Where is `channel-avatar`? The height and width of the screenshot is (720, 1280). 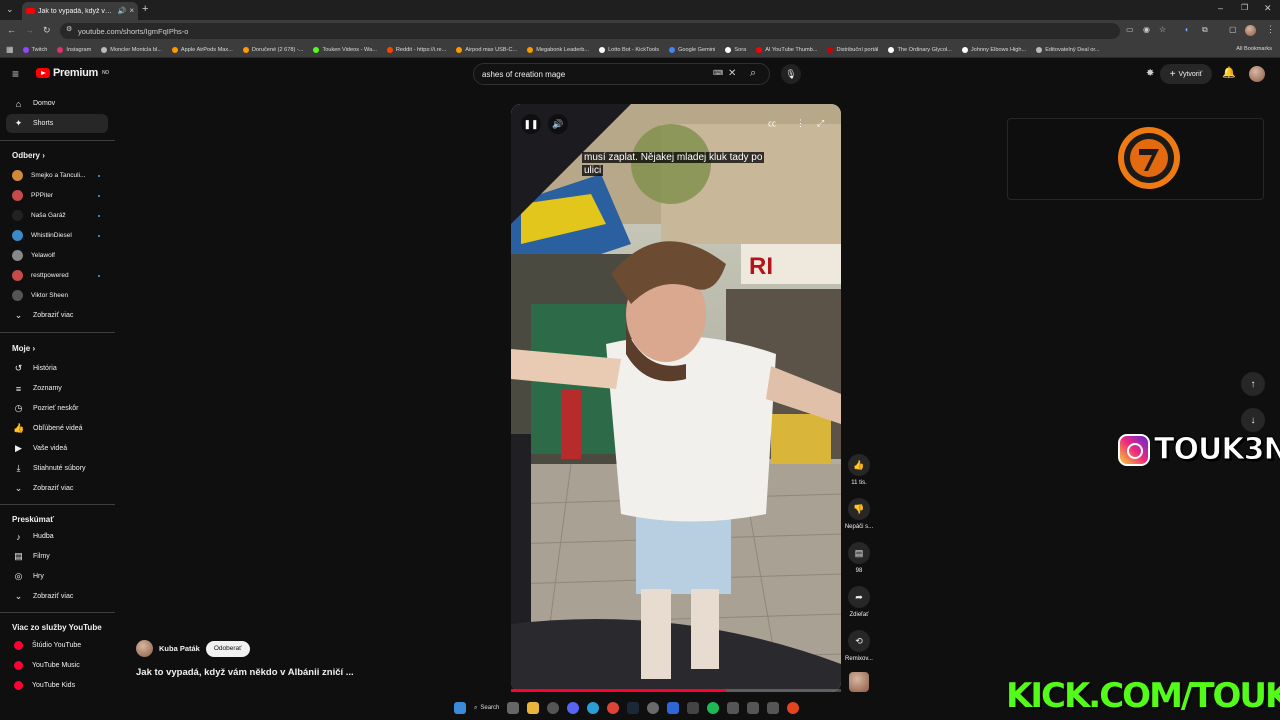 channel-avatar is located at coordinates (144, 648).